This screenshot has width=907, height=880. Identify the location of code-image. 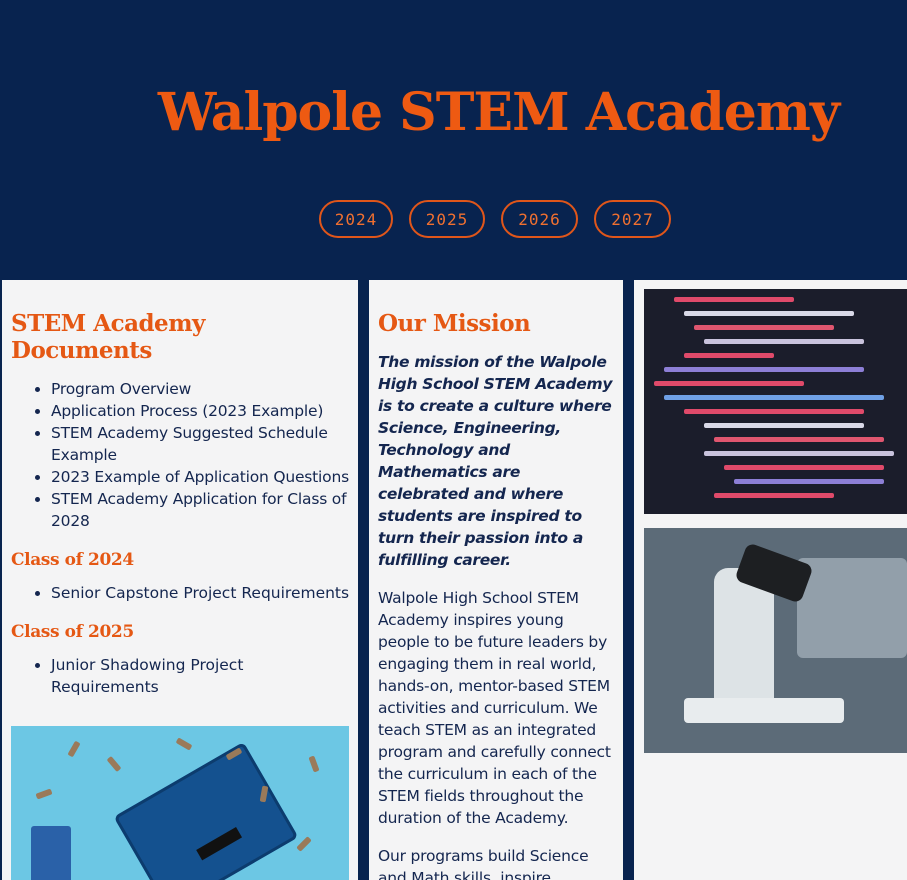
(775, 401).